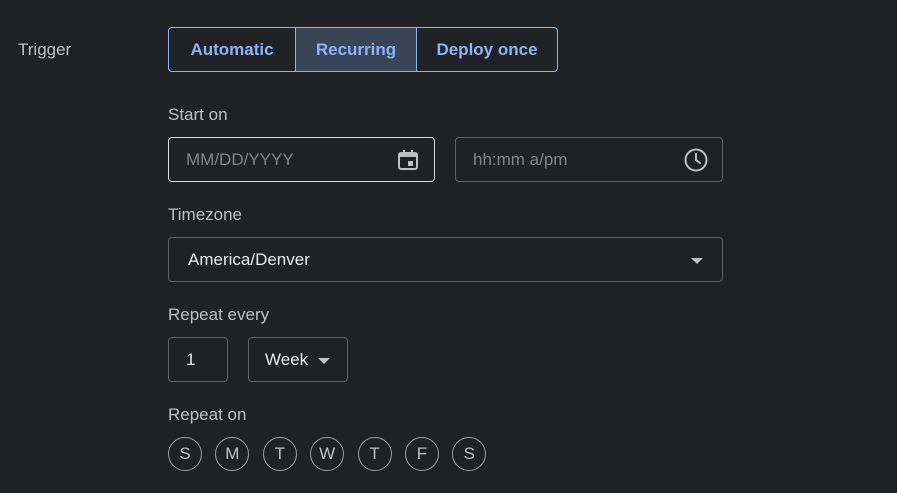  What do you see at coordinates (327, 454) in the screenshot?
I see `day-toggle-wednesday: W` at bounding box center [327, 454].